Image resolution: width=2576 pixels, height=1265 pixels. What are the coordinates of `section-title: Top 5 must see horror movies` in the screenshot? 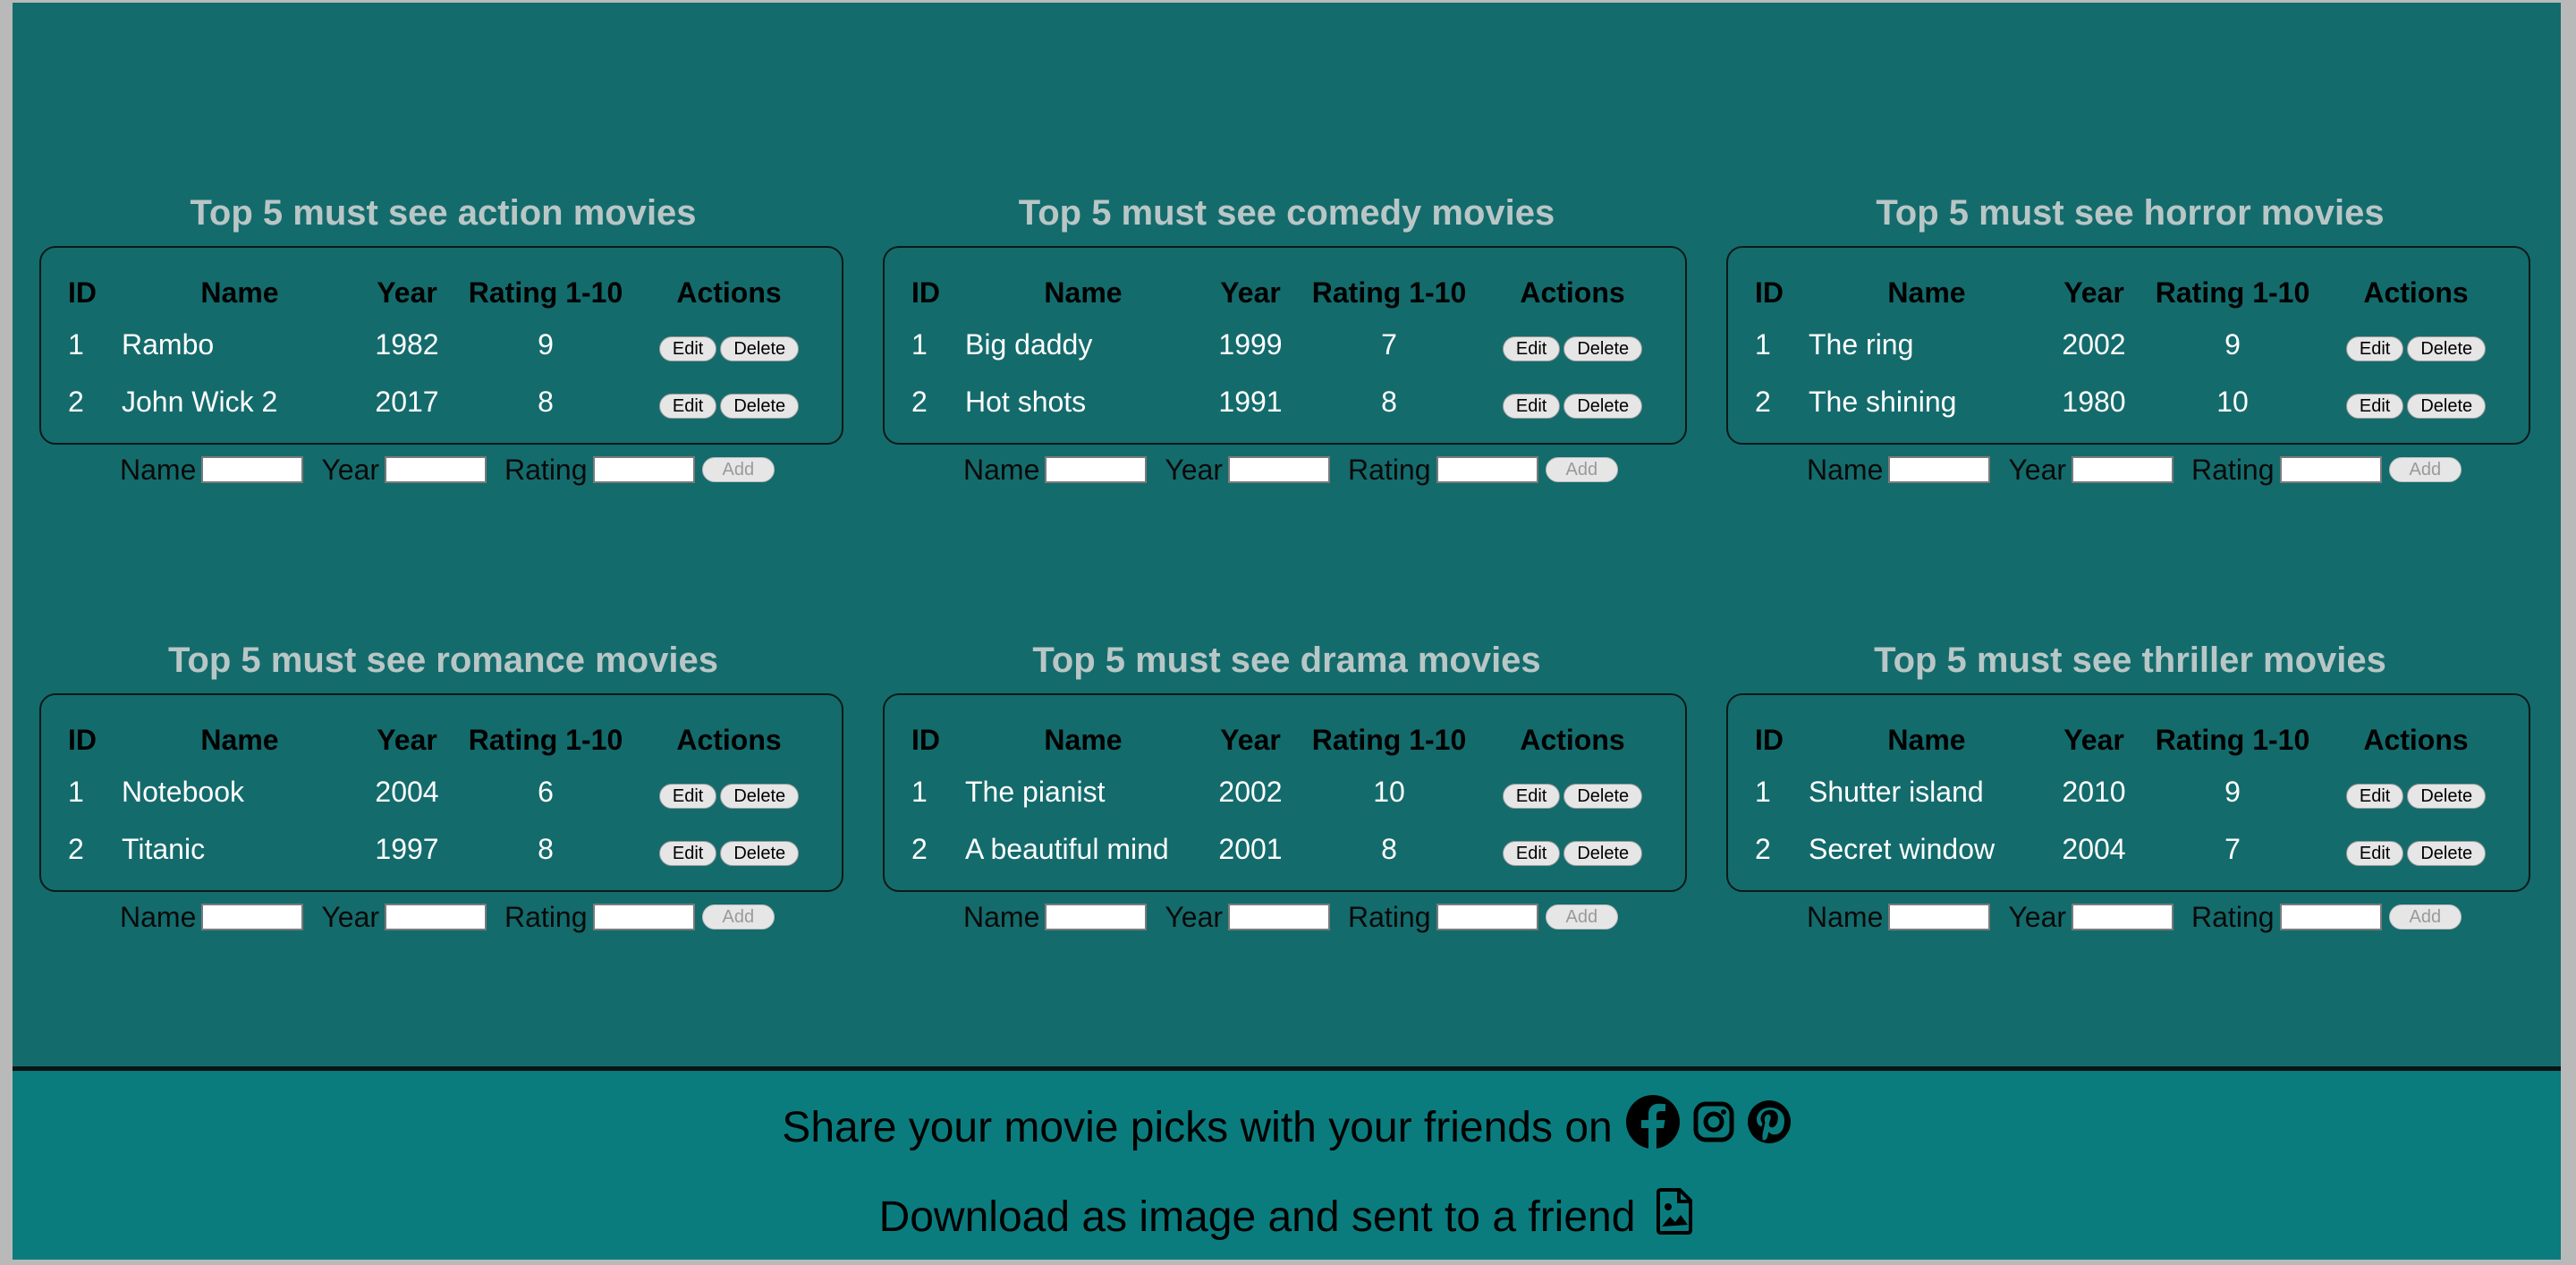 It's located at (2130, 213).